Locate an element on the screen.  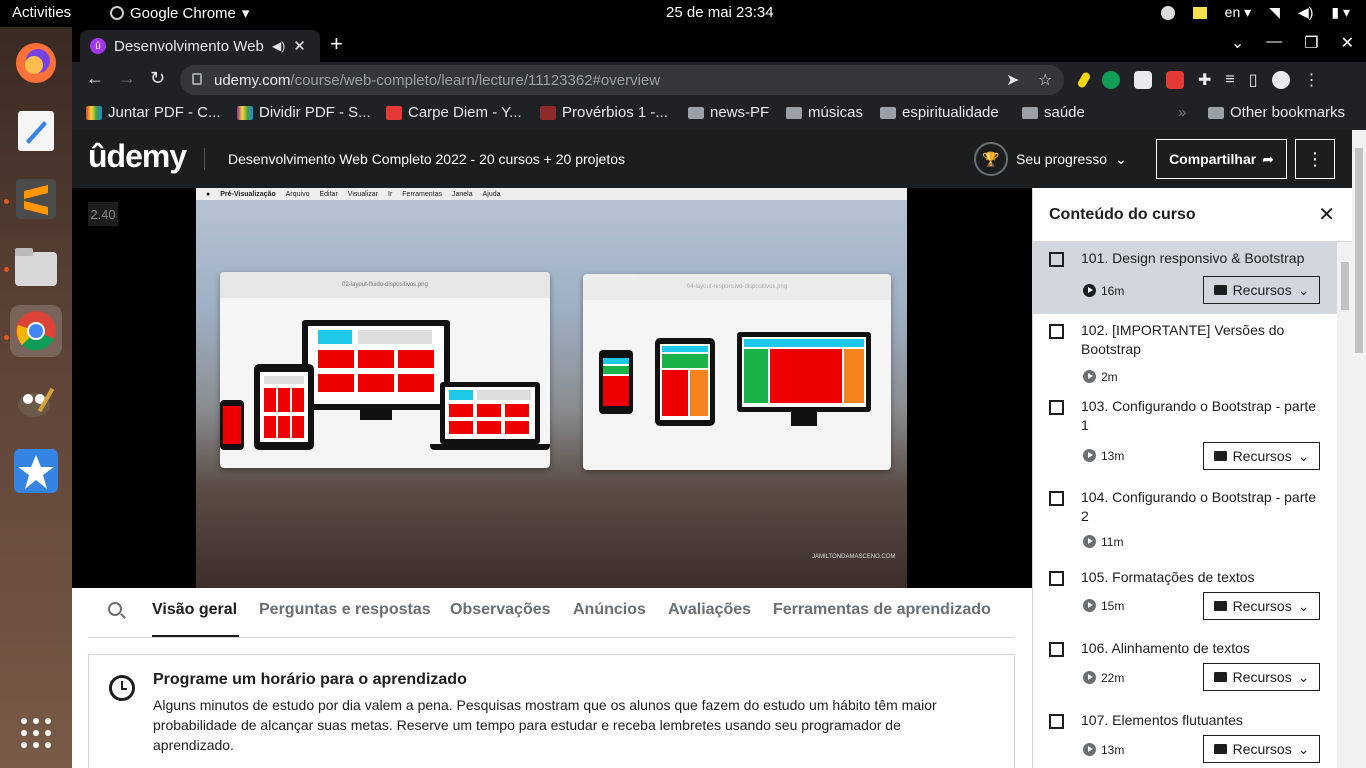
youtube-extension-icon is located at coordinates (1175, 80).